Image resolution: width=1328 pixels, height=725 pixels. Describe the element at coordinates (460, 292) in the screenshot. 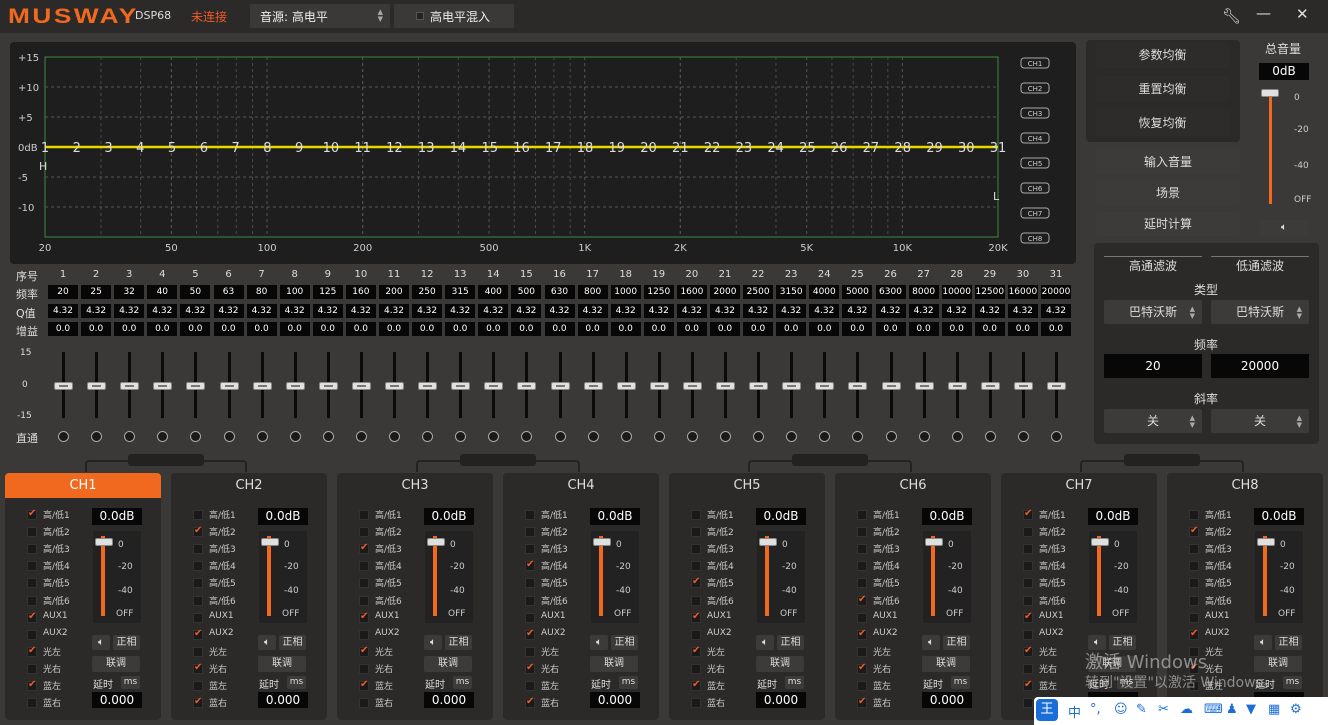

I see `band-freq-field: 315` at that location.